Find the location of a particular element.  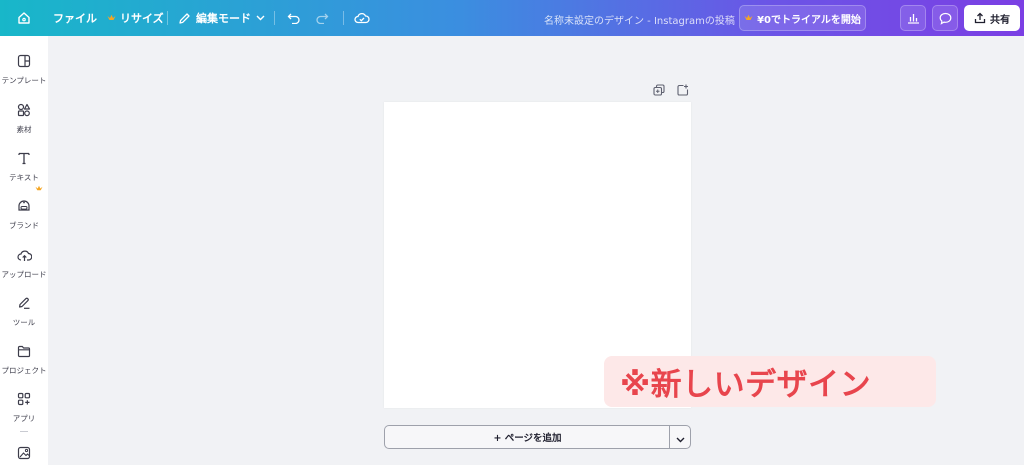

elements-icon is located at coordinates (24, 110).